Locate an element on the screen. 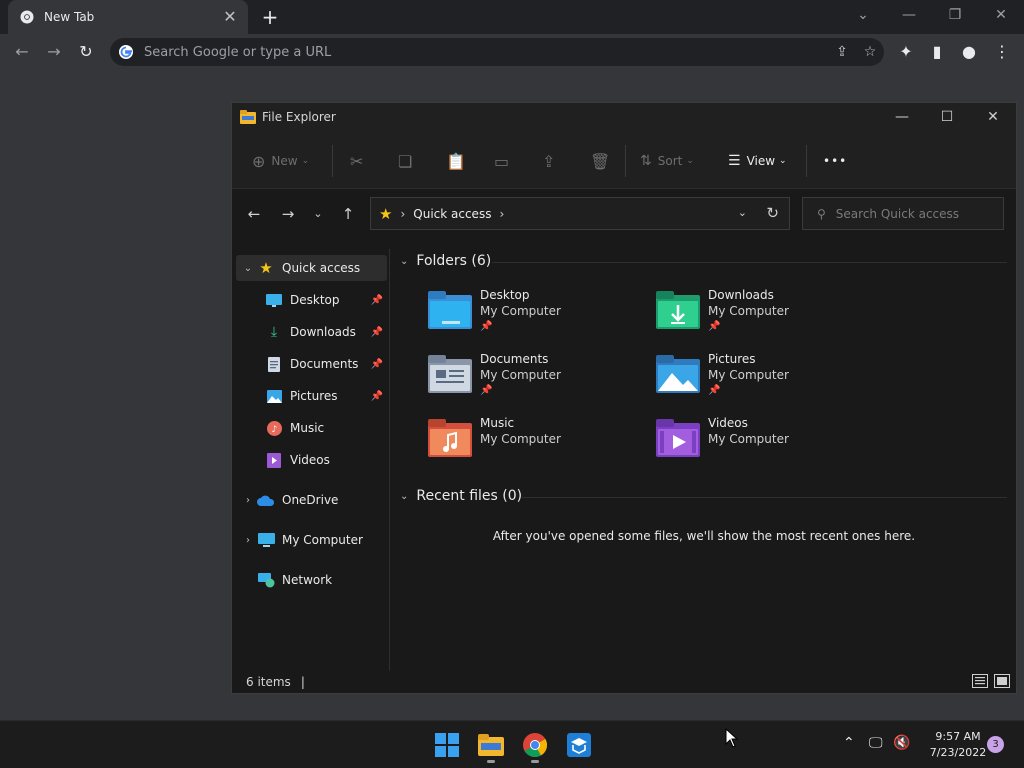 Image resolution: width=1024 pixels, height=768 pixels. star-icon: ★ is located at coordinates (266, 268).